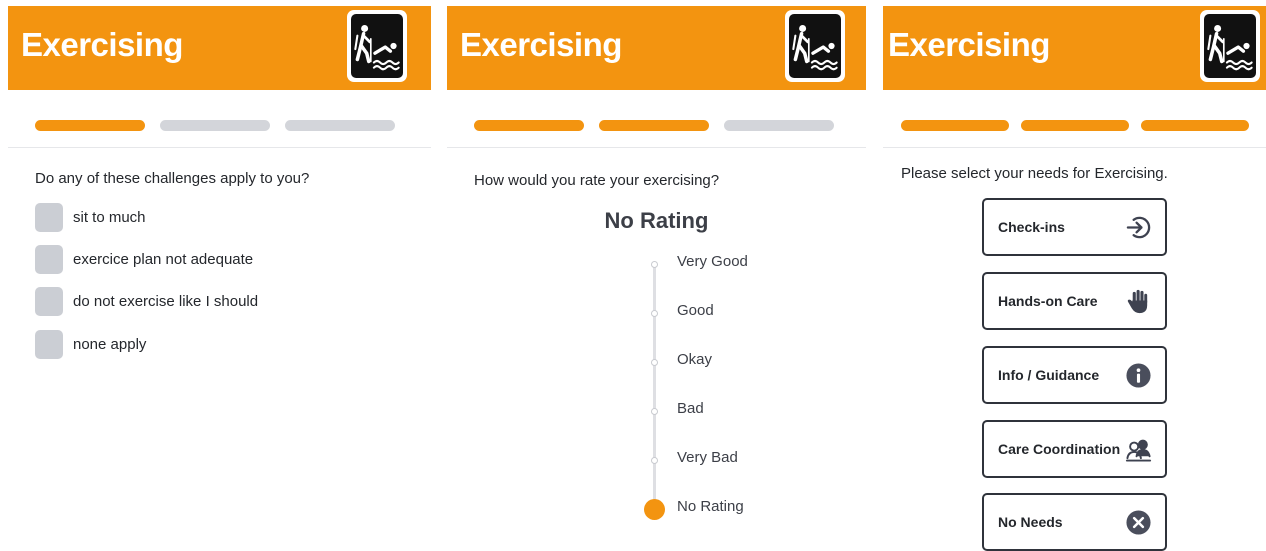 The height and width of the screenshot is (551, 1266). I want to click on need-label: Care Coordination, so click(1059, 449).